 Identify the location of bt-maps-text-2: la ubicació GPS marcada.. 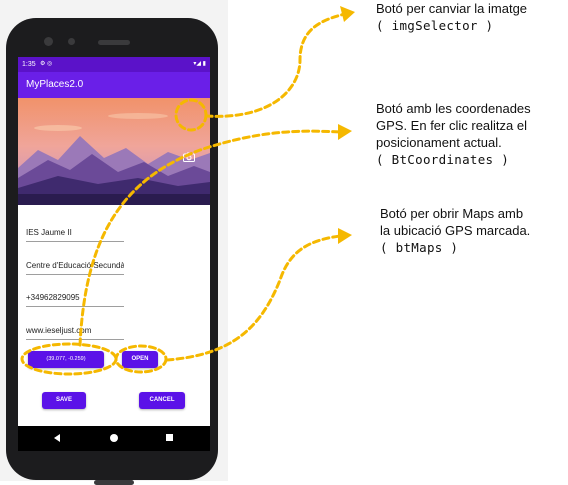
(455, 230).